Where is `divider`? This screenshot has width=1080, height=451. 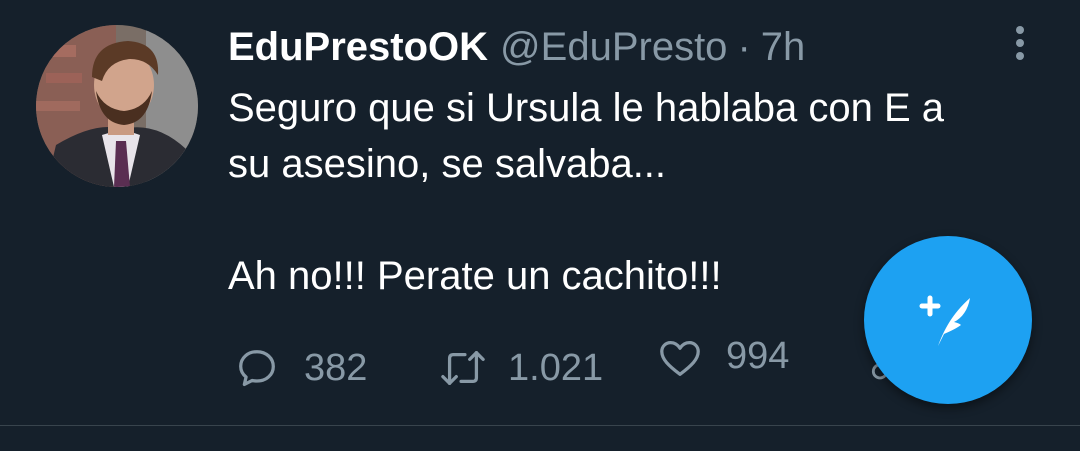
divider is located at coordinates (540, 425).